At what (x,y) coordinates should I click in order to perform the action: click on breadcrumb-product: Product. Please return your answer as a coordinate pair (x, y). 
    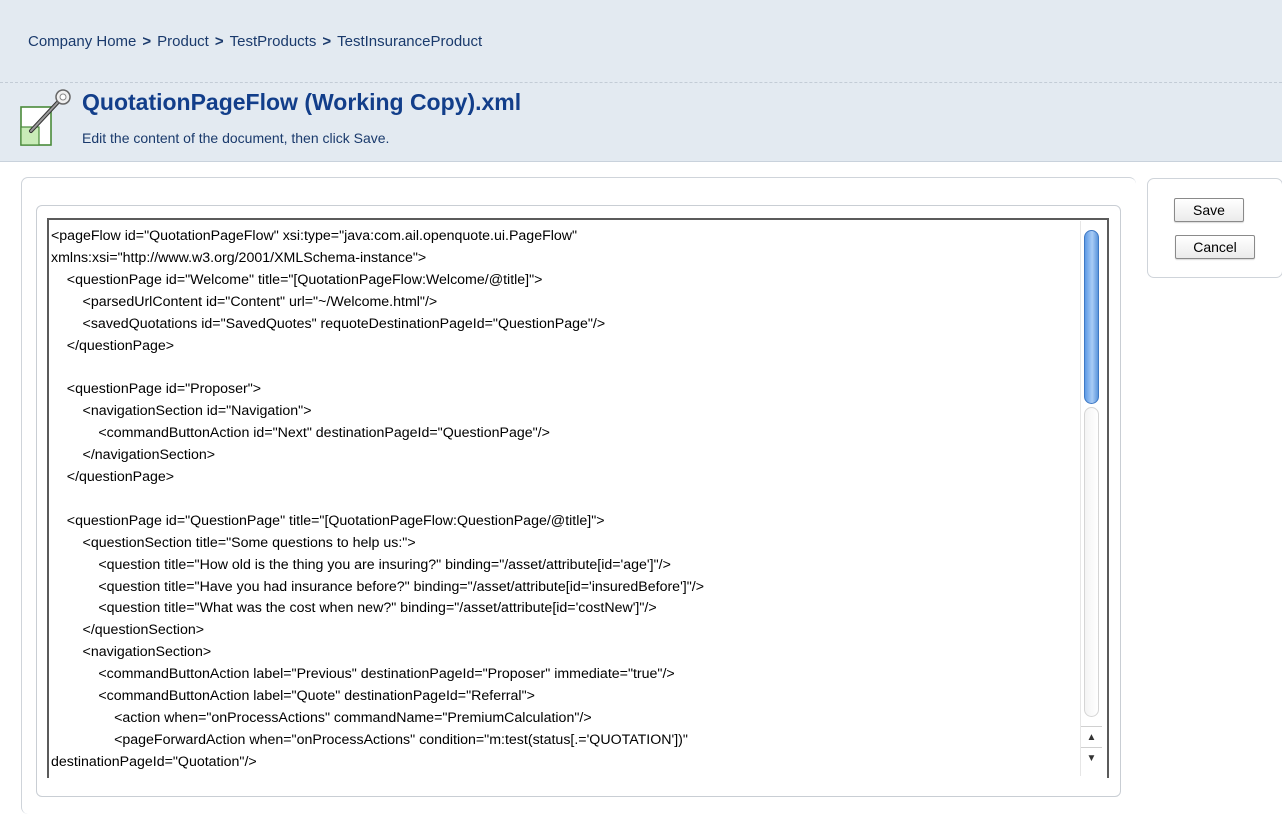
    Looking at the image, I should click on (183, 41).